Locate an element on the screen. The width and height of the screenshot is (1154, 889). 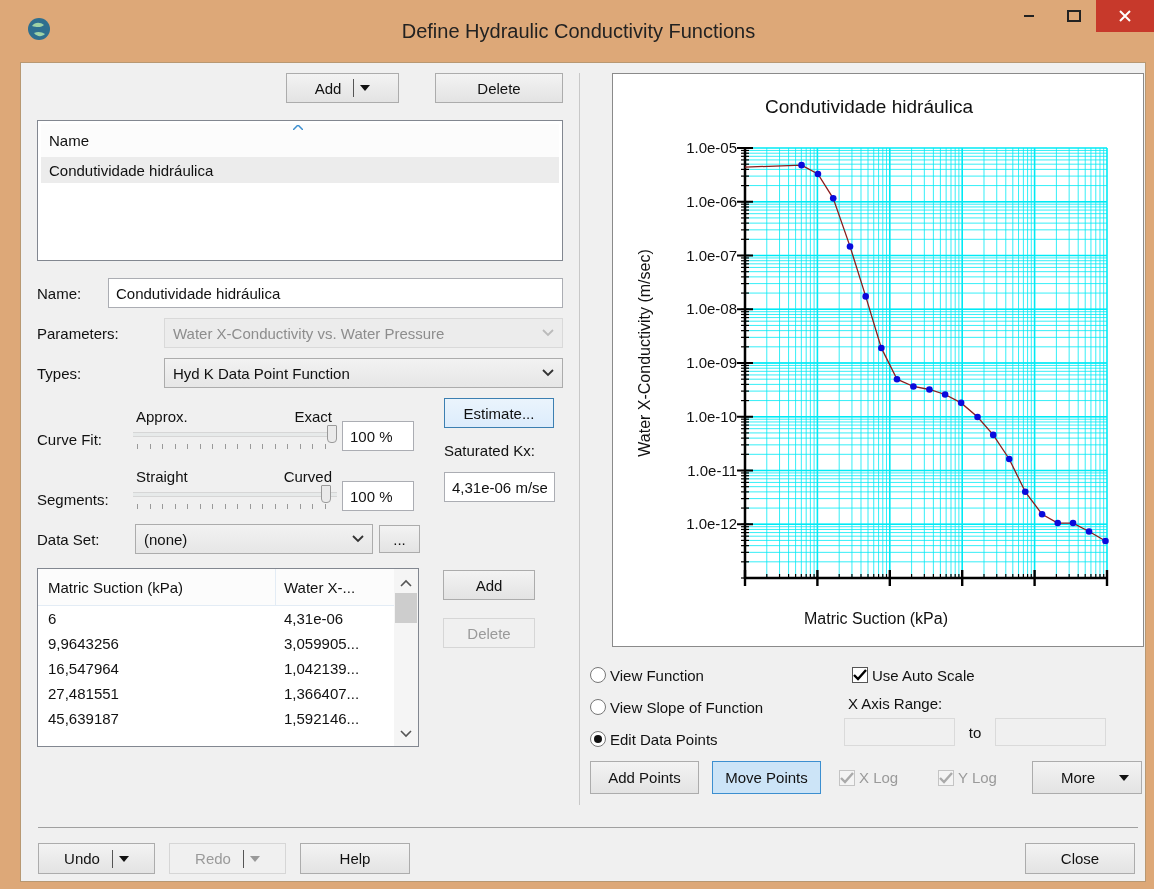
checkbox-option: Use Auto Scale is located at coordinates (979, 675).